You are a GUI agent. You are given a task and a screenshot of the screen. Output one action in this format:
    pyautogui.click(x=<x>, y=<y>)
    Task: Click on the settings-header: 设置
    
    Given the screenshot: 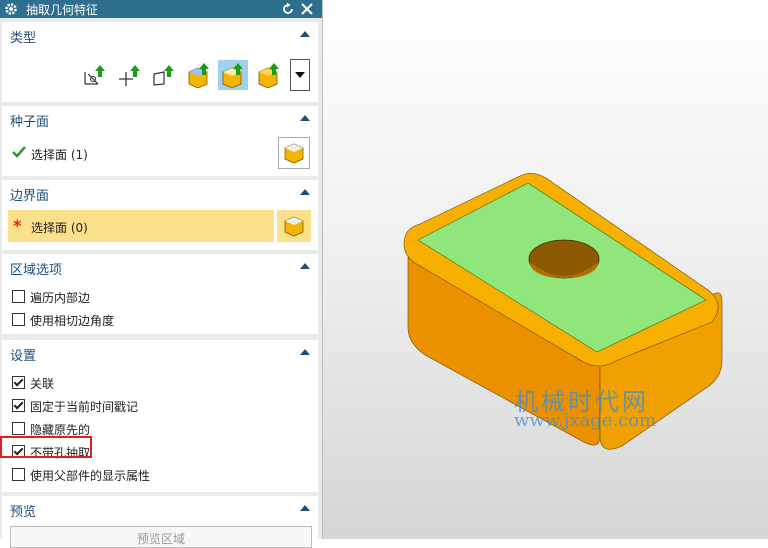 What is the action you would take?
    pyautogui.click(x=160, y=353)
    